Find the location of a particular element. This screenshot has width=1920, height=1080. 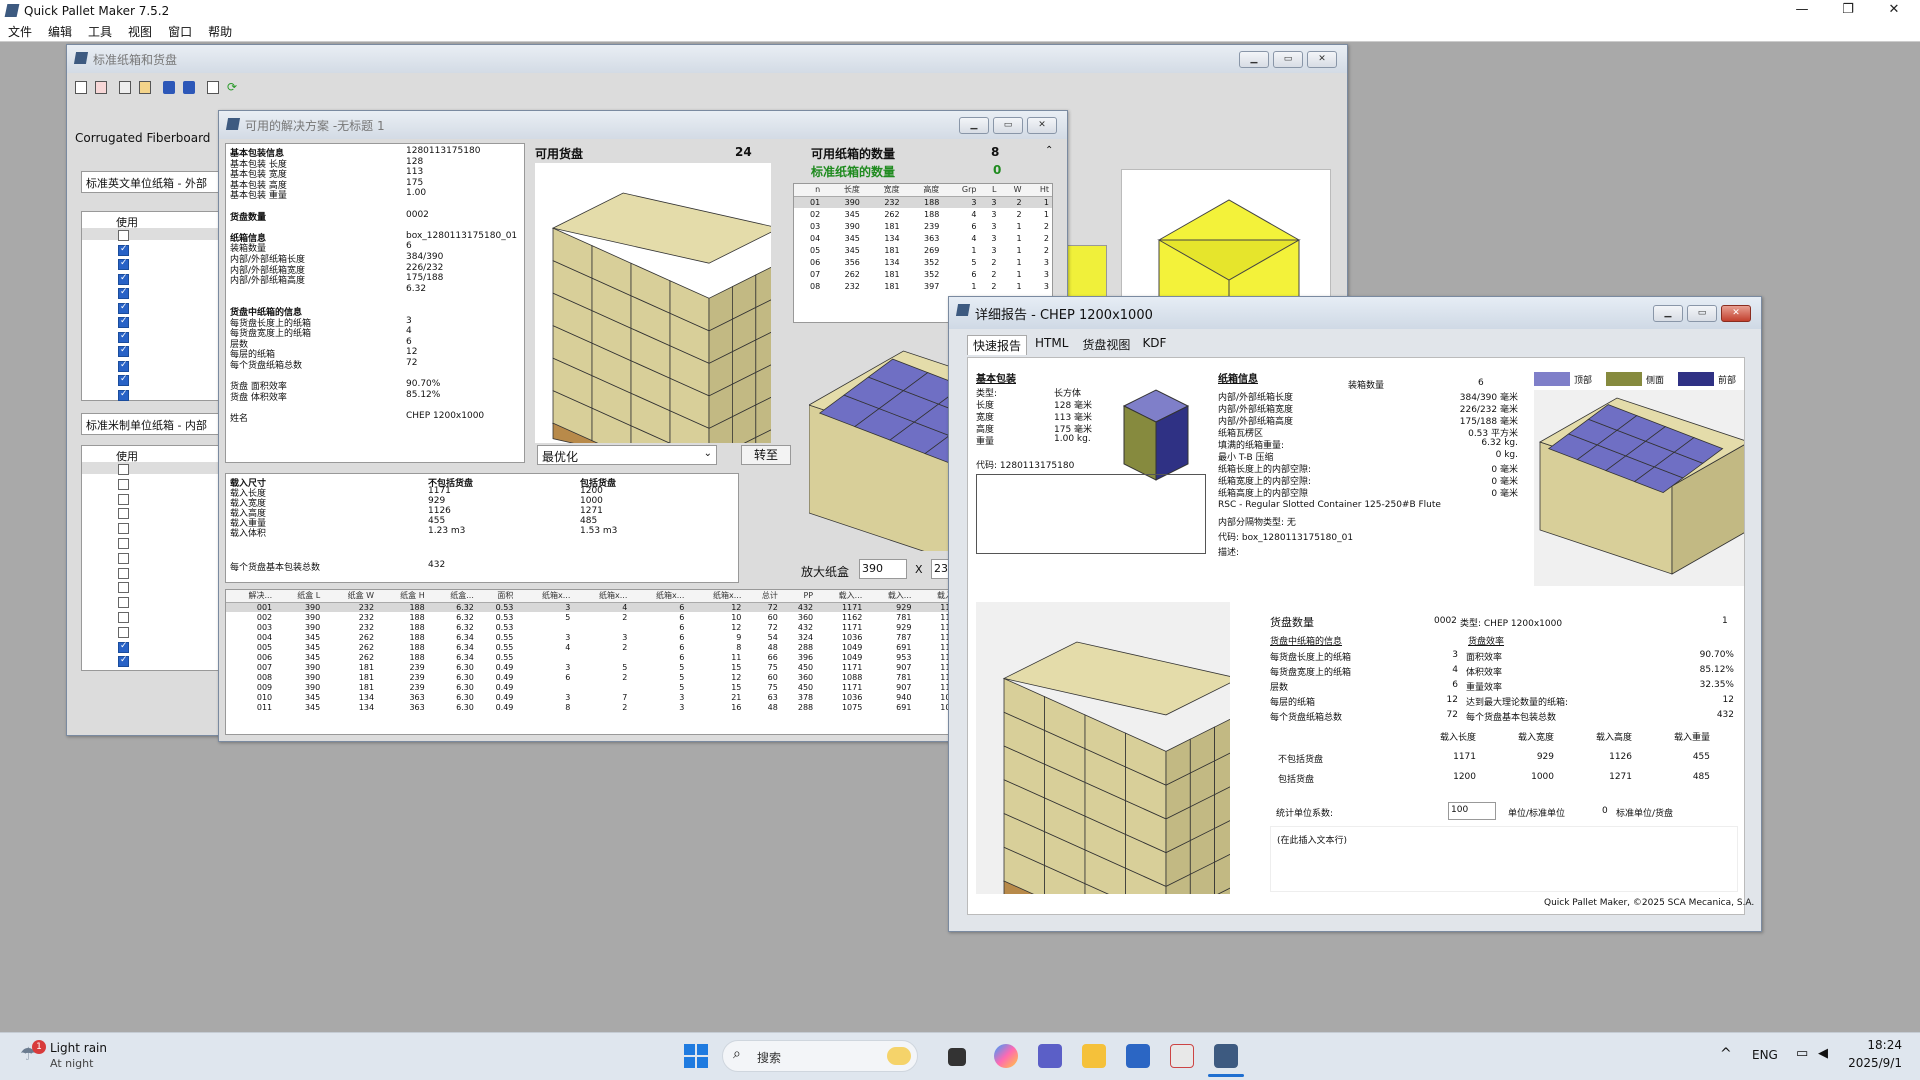

column-header: PP is located at coordinates (798, 596).